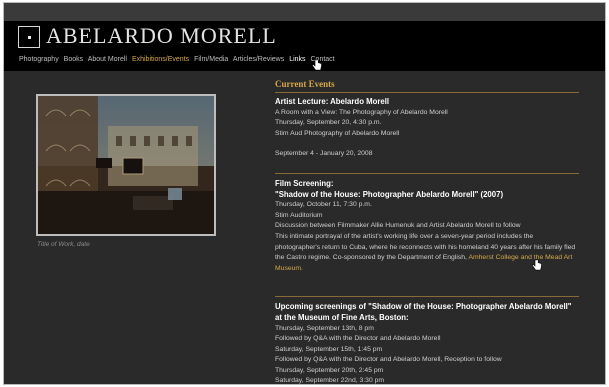 This screenshot has width=609, height=387. Describe the element at coordinates (328, 123) in the screenshot. I see `event-line: Thursday, September 20, 4:30 p.m.` at that location.